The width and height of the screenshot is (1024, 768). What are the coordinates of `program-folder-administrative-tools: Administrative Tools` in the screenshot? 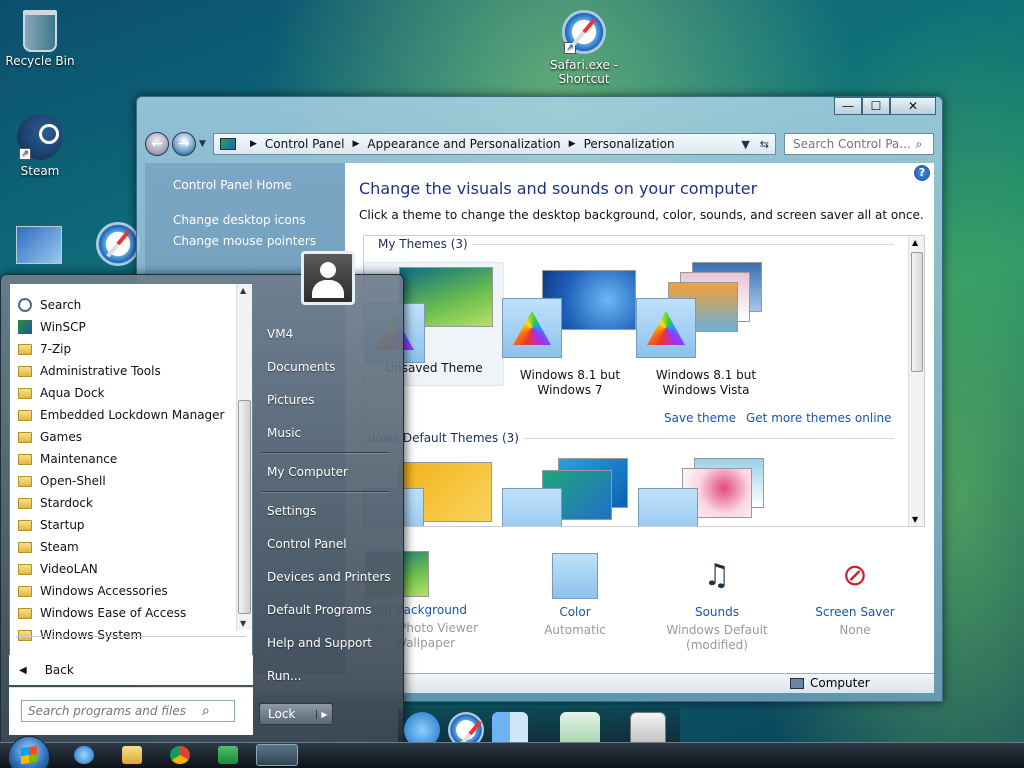 It's located at (89, 371).